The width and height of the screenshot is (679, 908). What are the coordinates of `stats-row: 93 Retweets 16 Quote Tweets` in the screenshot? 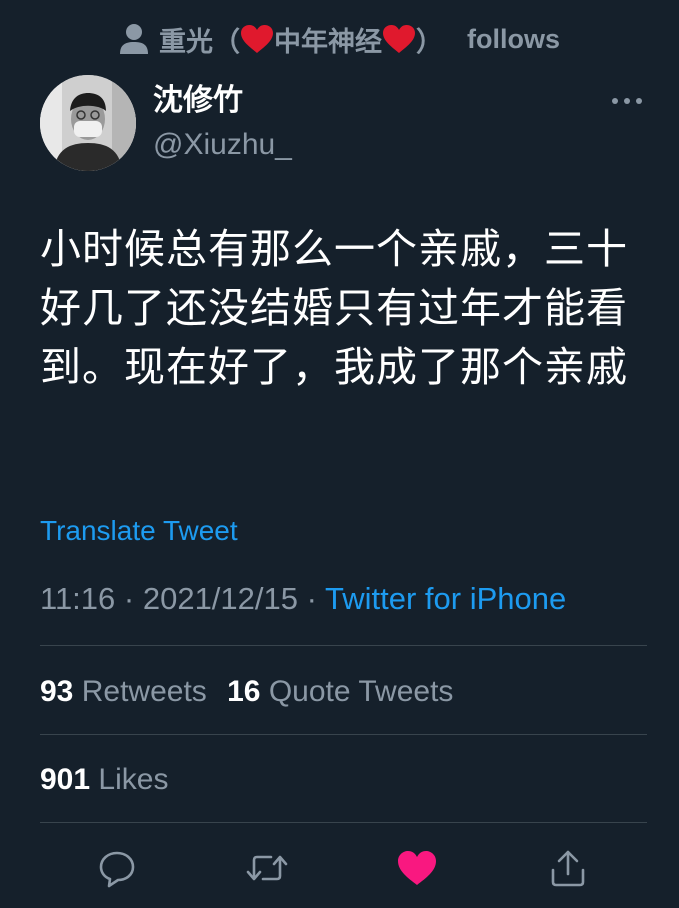 It's located at (252, 692).